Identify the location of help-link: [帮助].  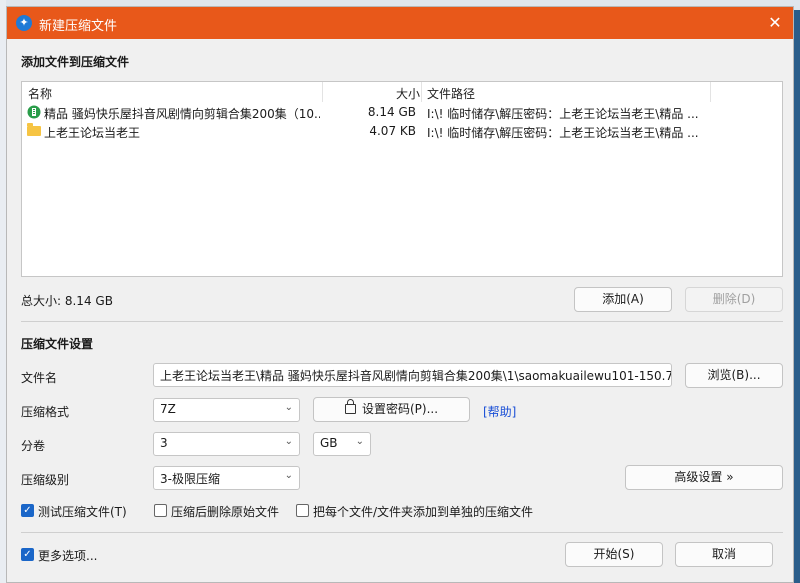
(499, 411).